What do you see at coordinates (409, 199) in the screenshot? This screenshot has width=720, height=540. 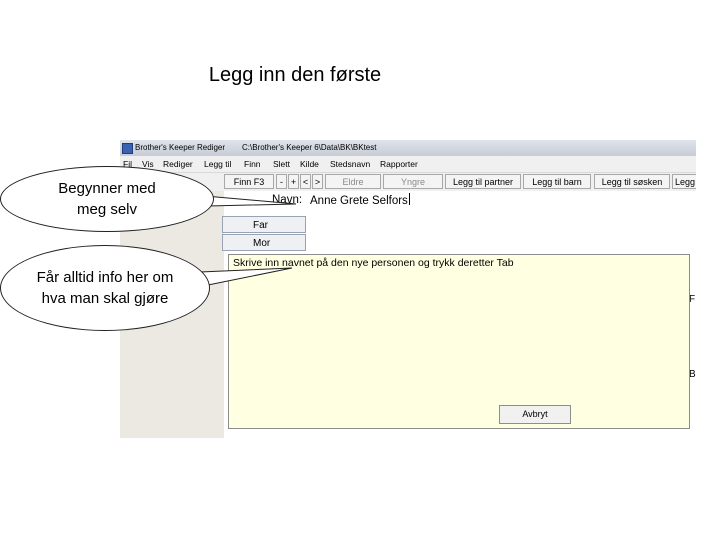 I see `text-caret` at bounding box center [409, 199].